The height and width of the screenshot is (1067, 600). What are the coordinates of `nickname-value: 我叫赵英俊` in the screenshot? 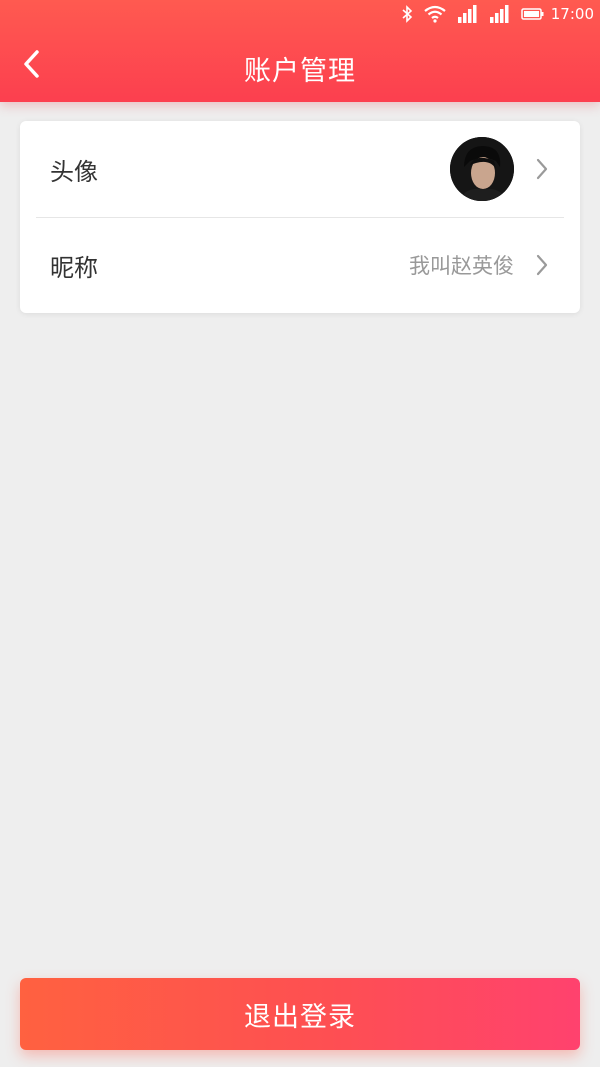 It's located at (461, 266).